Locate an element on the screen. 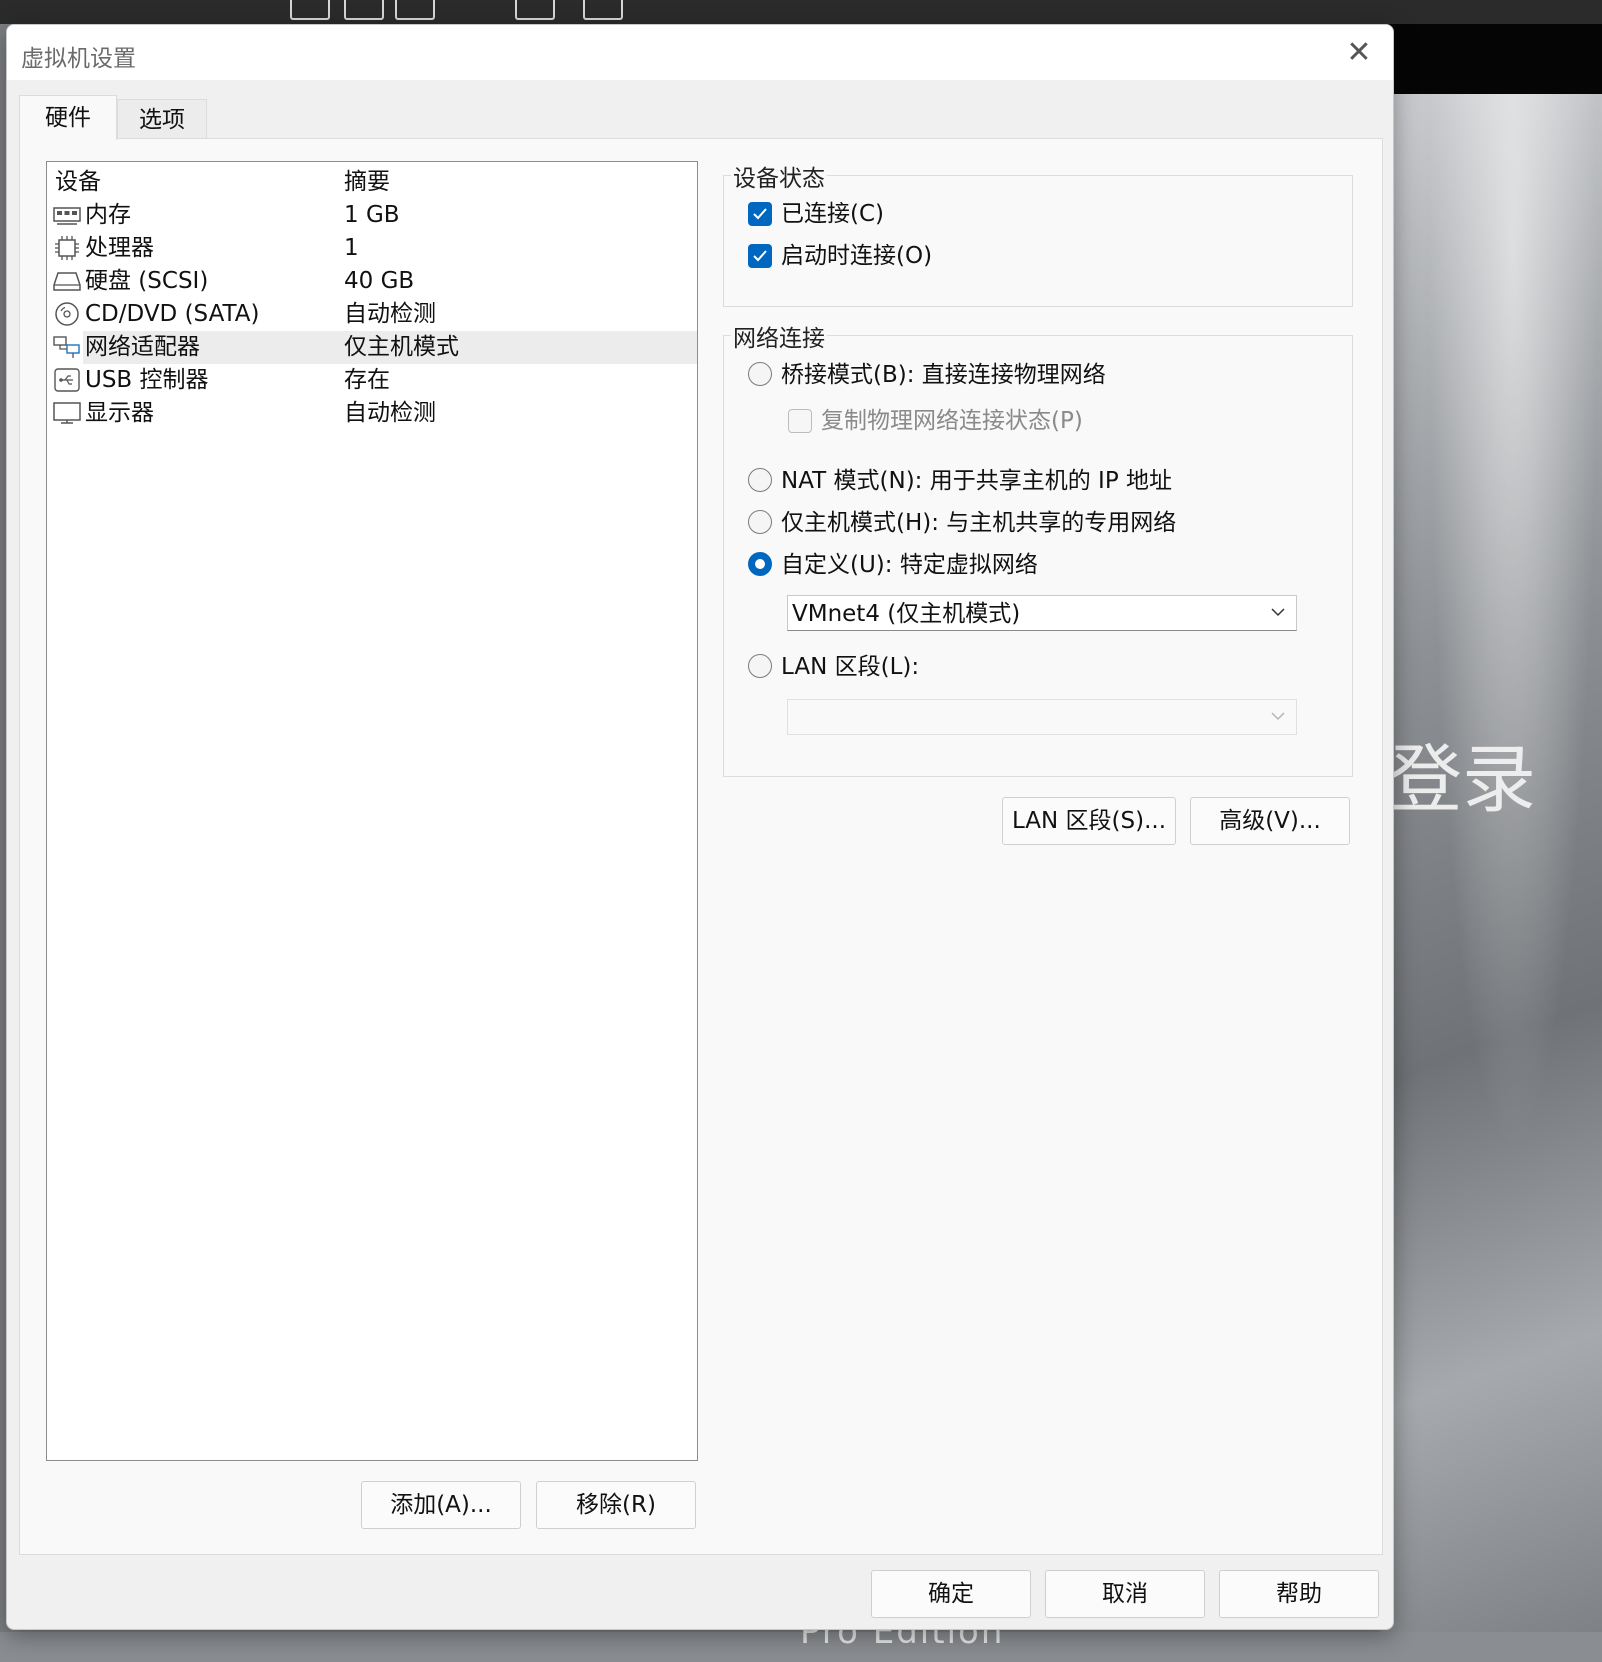 This screenshot has width=1602, height=1662. device-summary: 40 GB is located at coordinates (379, 281).